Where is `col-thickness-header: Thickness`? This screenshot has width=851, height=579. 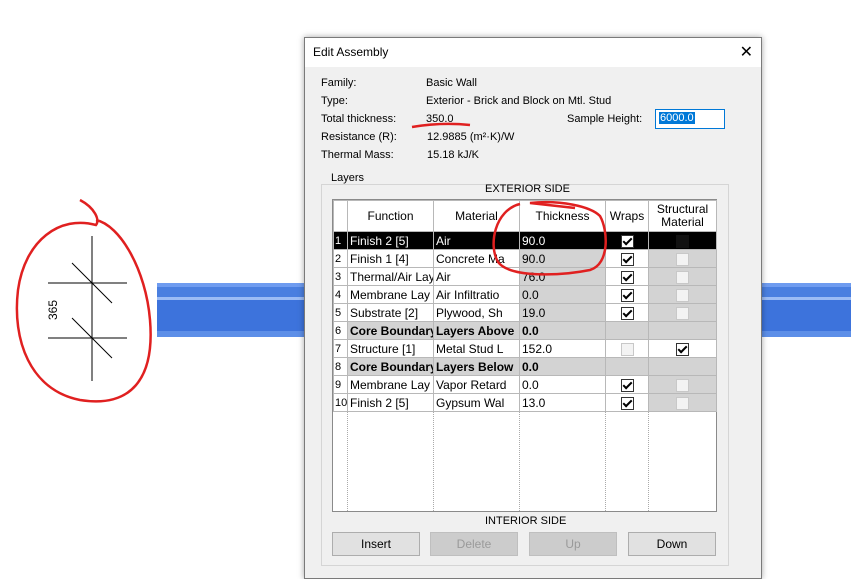 col-thickness-header: Thickness is located at coordinates (562, 216).